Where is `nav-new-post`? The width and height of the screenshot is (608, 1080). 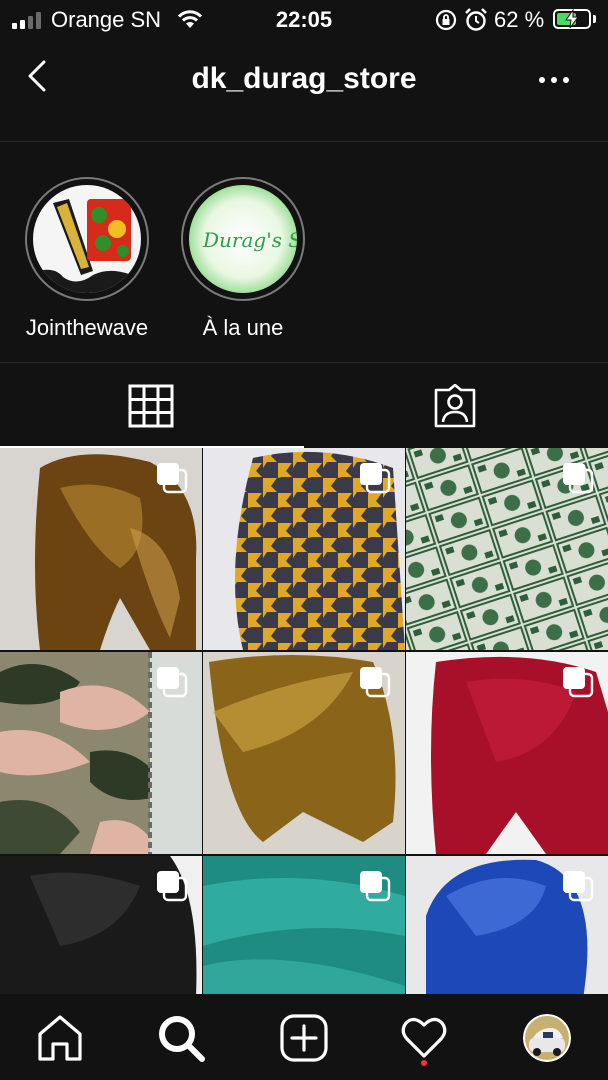 nav-new-post is located at coordinates (304, 1038).